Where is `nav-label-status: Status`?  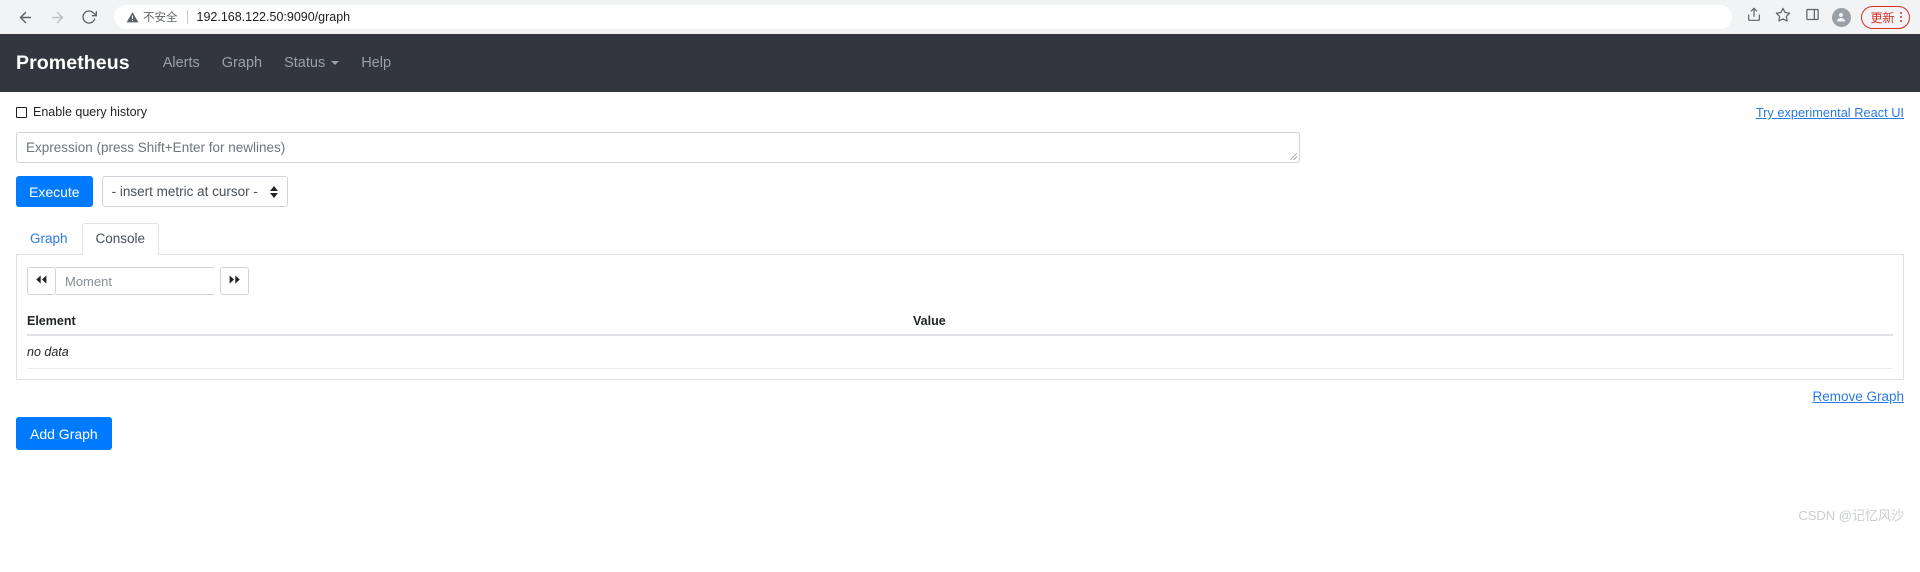 nav-label-status: Status is located at coordinates (305, 63).